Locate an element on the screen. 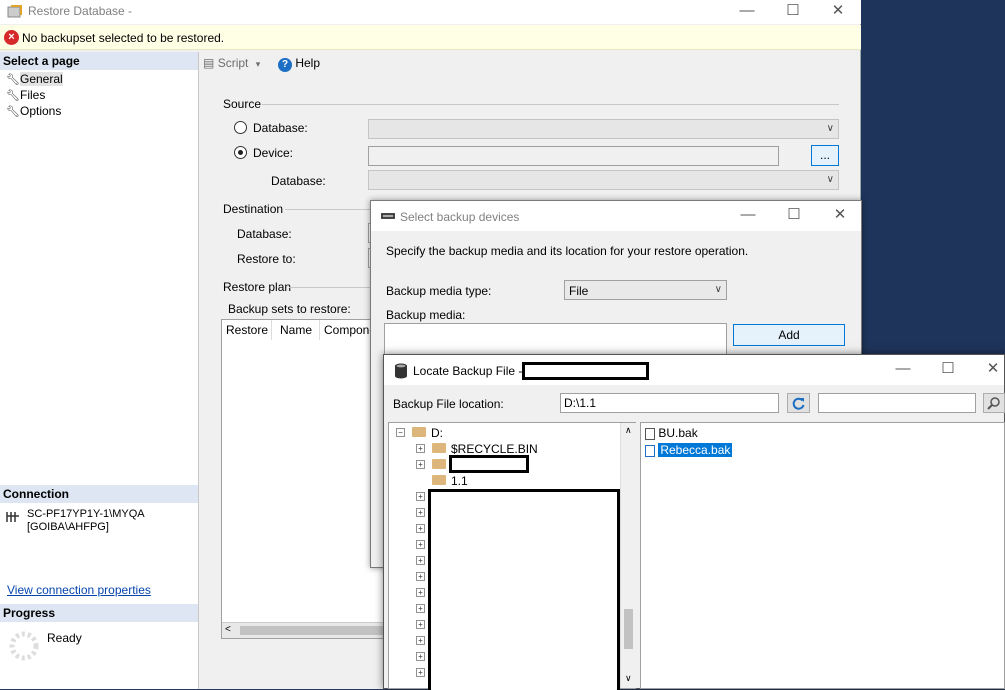 Image resolution: width=1005 pixels, height=690 pixels. locate-close-button: ✕ is located at coordinates (987, 370).